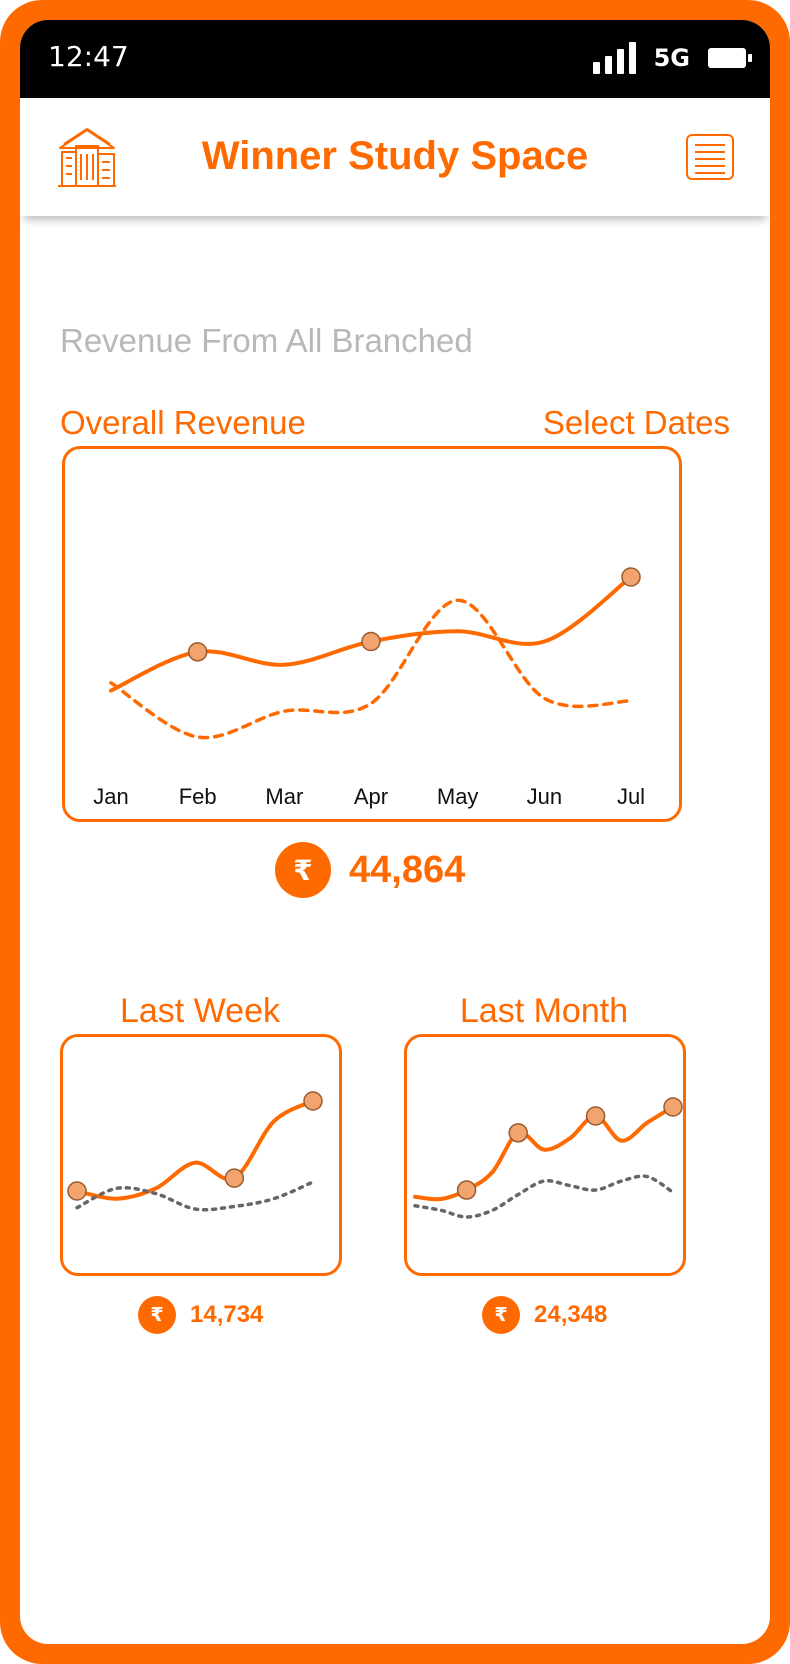 The width and height of the screenshot is (790, 1664). Describe the element at coordinates (195, 1196) in the screenshot. I see `last-week-series-2-line` at that location.